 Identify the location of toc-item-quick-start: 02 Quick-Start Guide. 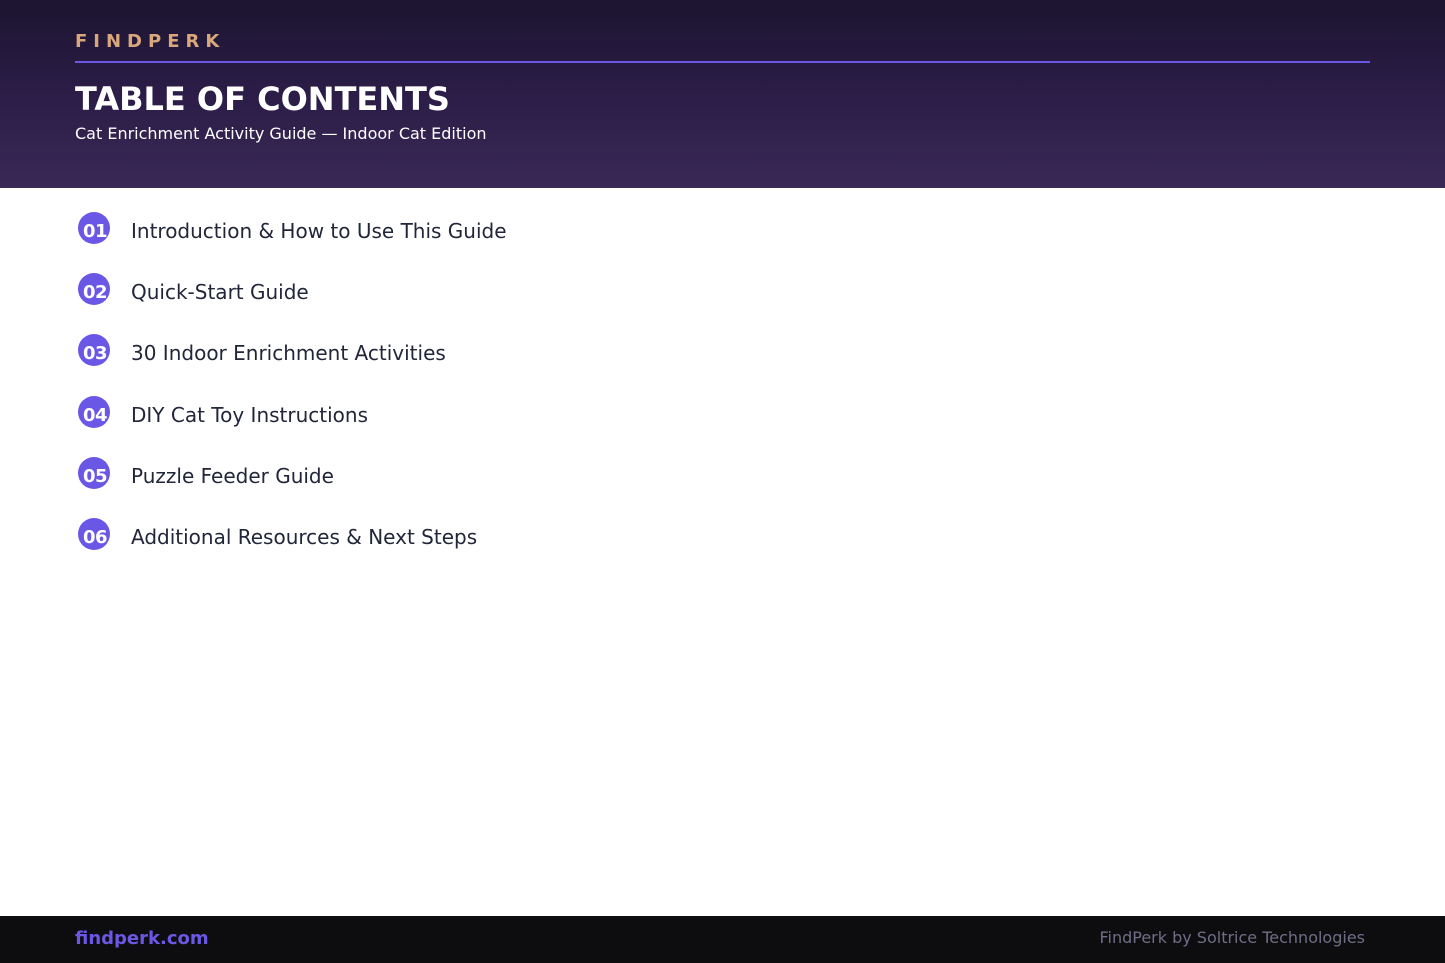
(578, 303).